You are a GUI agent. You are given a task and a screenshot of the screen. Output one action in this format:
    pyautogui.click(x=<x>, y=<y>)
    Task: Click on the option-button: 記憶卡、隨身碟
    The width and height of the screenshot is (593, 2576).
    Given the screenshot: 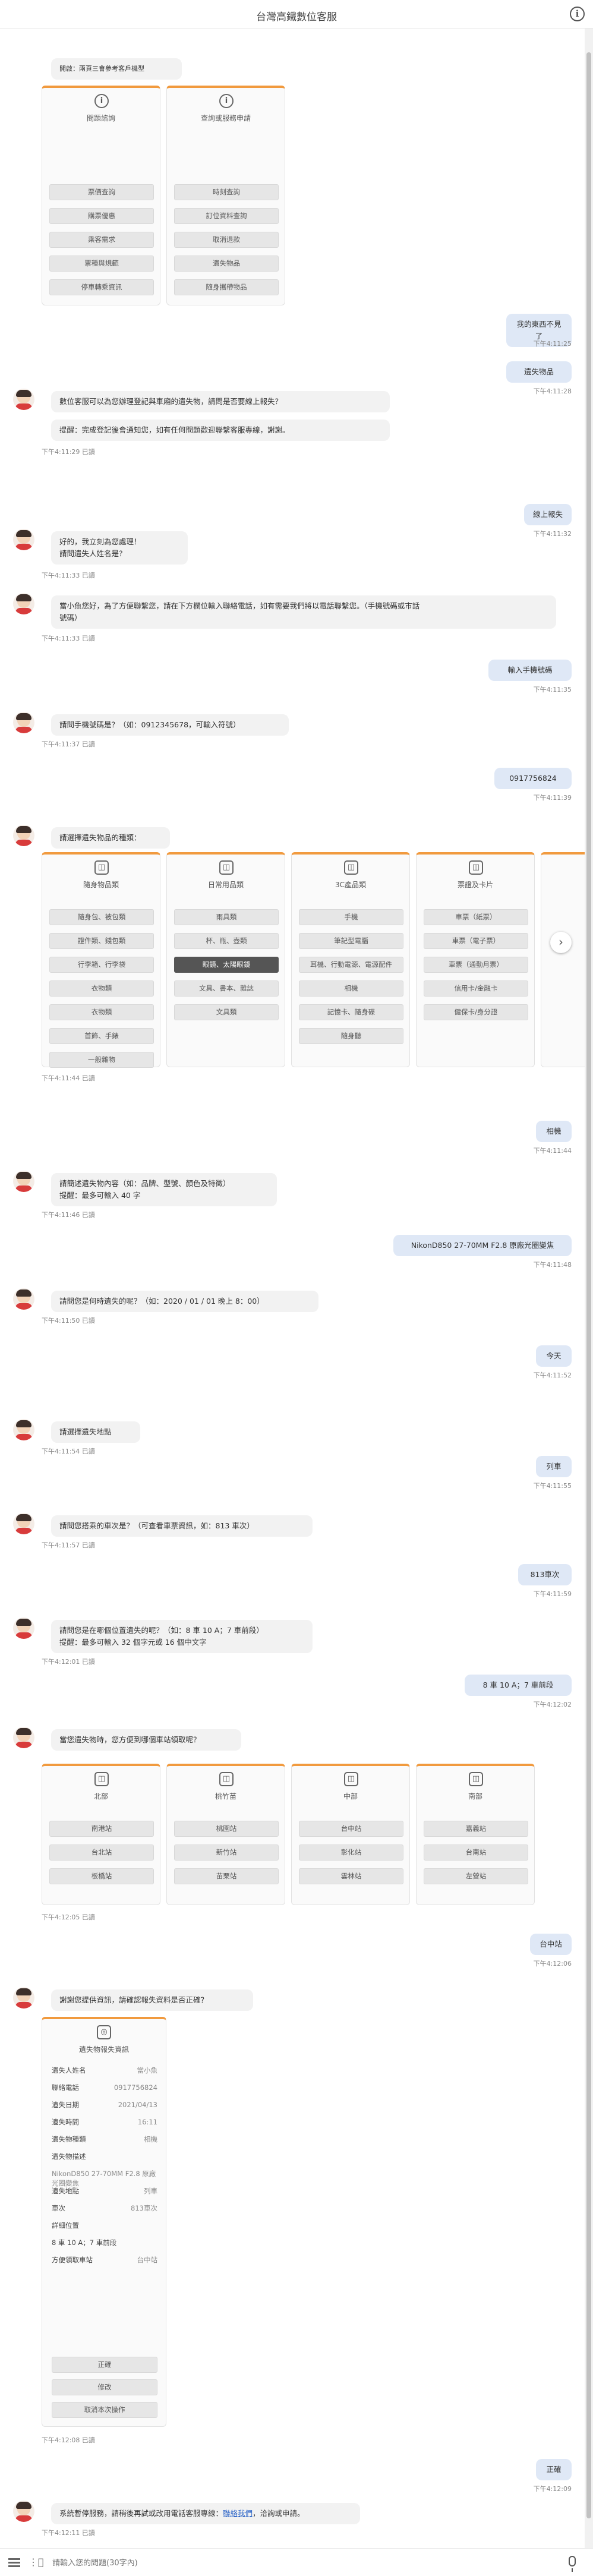 What is the action you would take?
    pyautogui.click(x=351, y=1012)
    